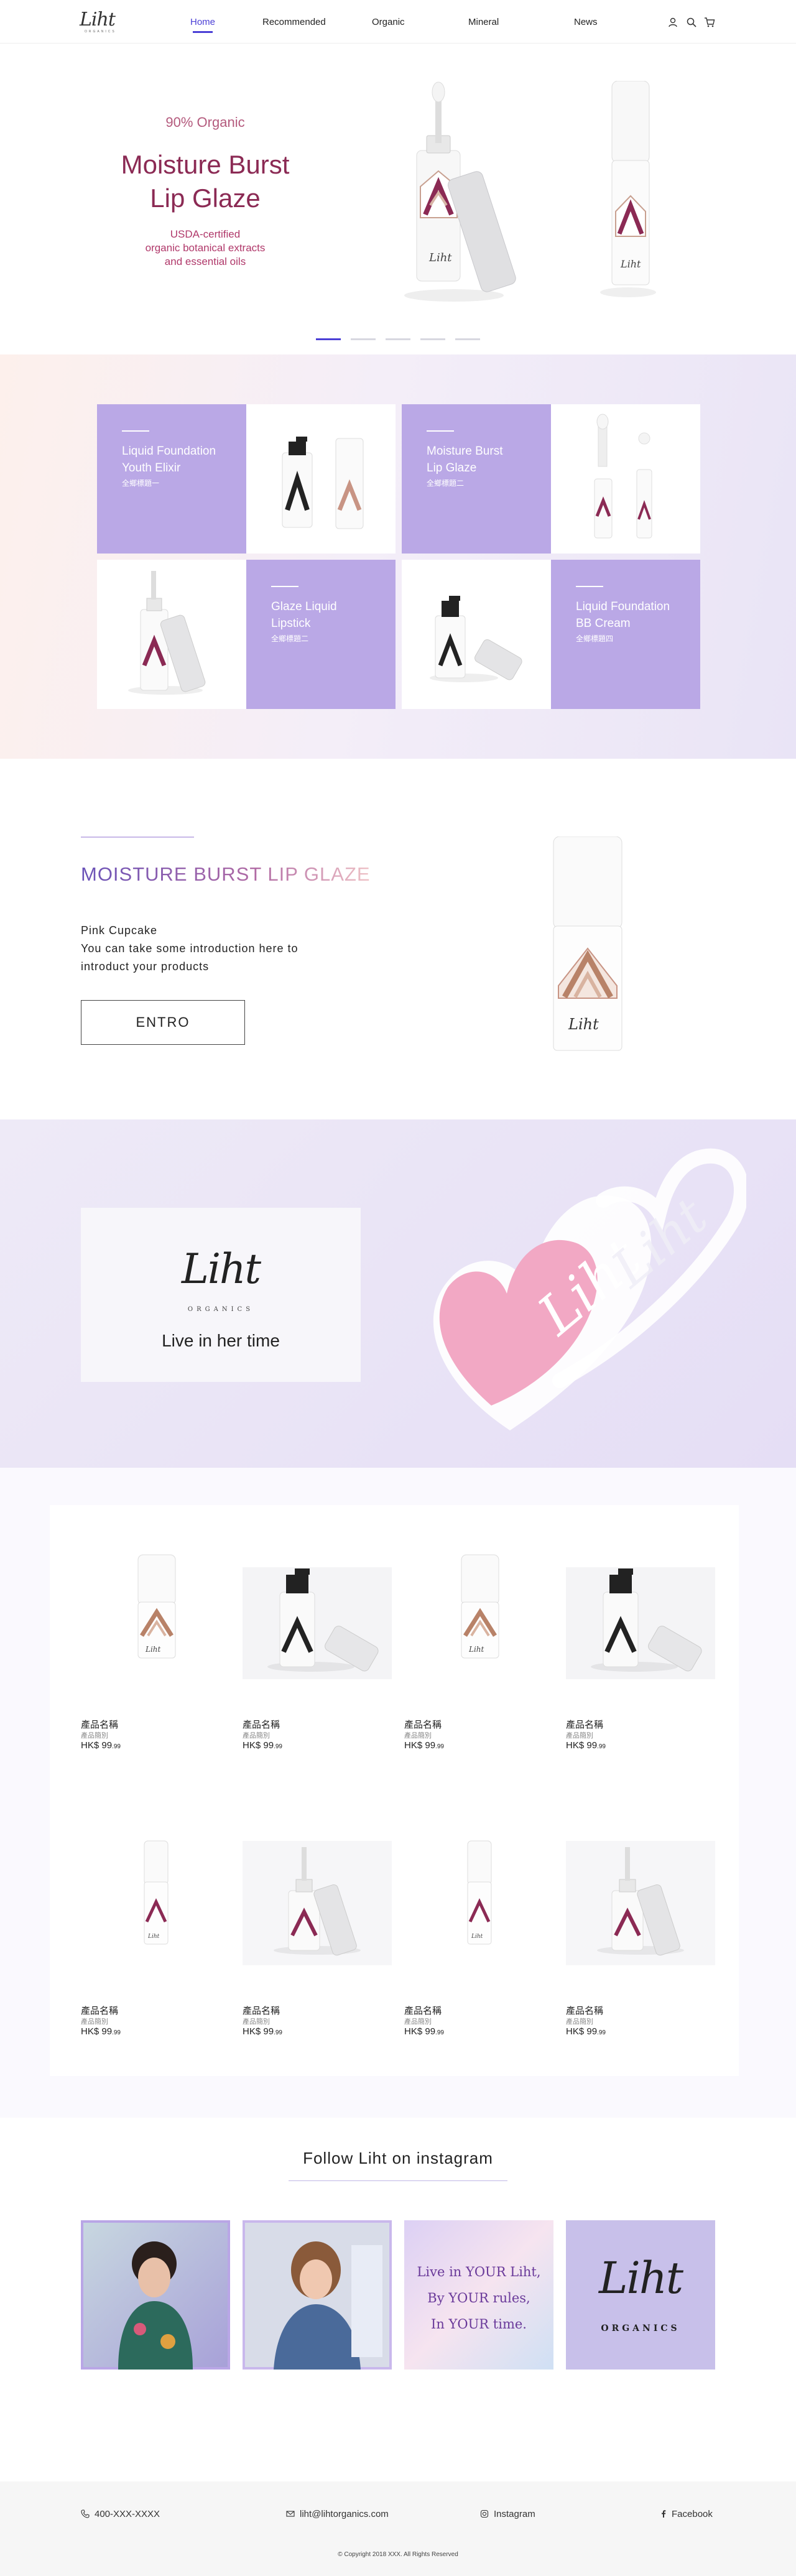 Image resolution: width=796 pixels, height=2576 pixels. Describe the element at coordinates (476, 634) in the screenshot. I see `category-image-bb-cream` at that location.